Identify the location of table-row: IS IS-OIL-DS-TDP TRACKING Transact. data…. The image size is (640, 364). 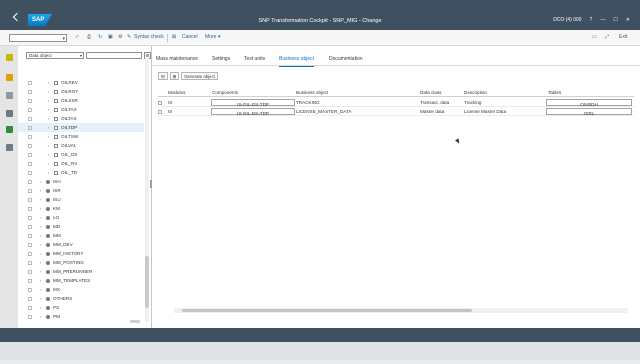
(396, 102).